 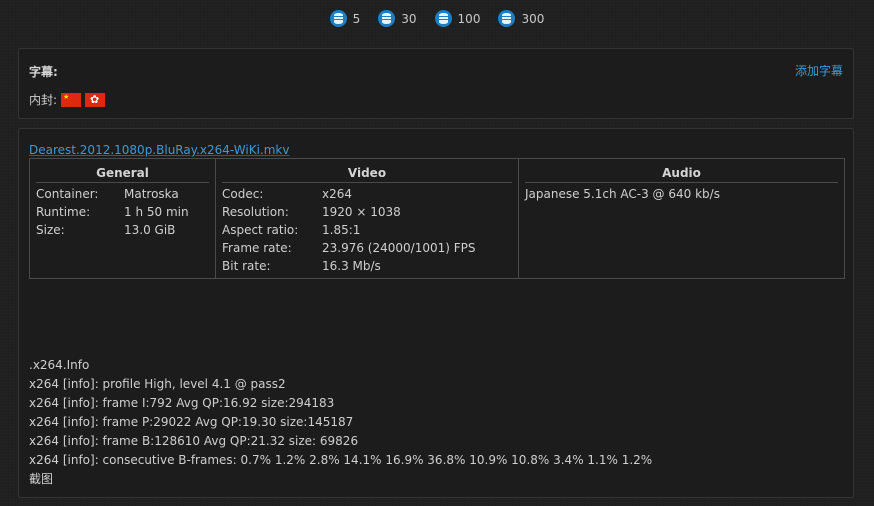 I want to click on video-key: Resolution:, so click(x=255, y=212).